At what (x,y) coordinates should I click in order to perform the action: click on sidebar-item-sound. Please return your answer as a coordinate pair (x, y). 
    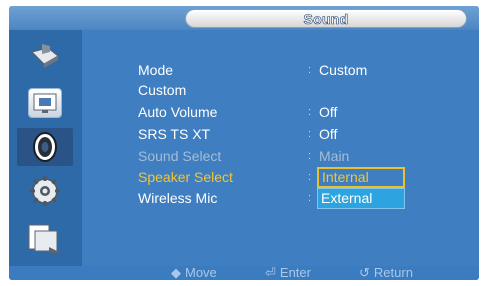
    Looking at the image, I should click on (45, 147).